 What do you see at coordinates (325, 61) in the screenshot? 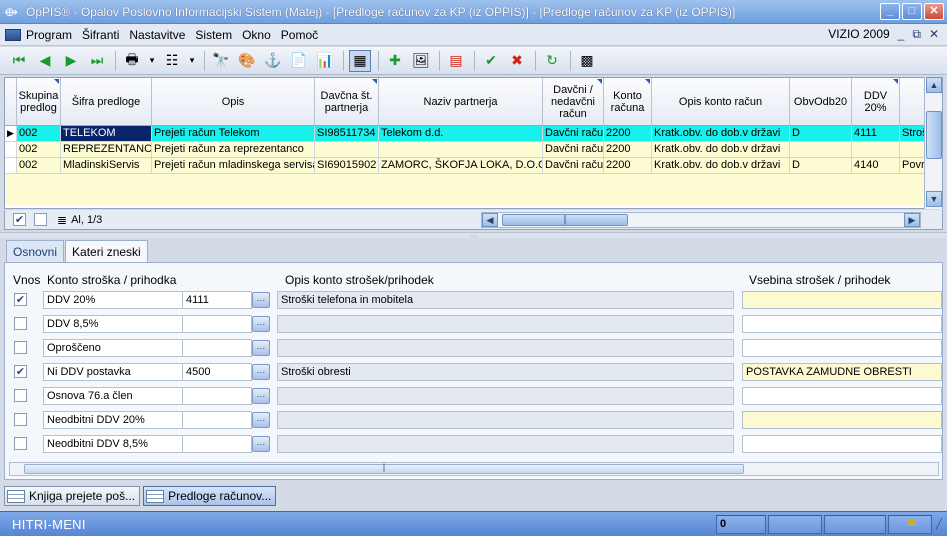
I see `chart-icon: 📊` at bounding box center [325, 61].